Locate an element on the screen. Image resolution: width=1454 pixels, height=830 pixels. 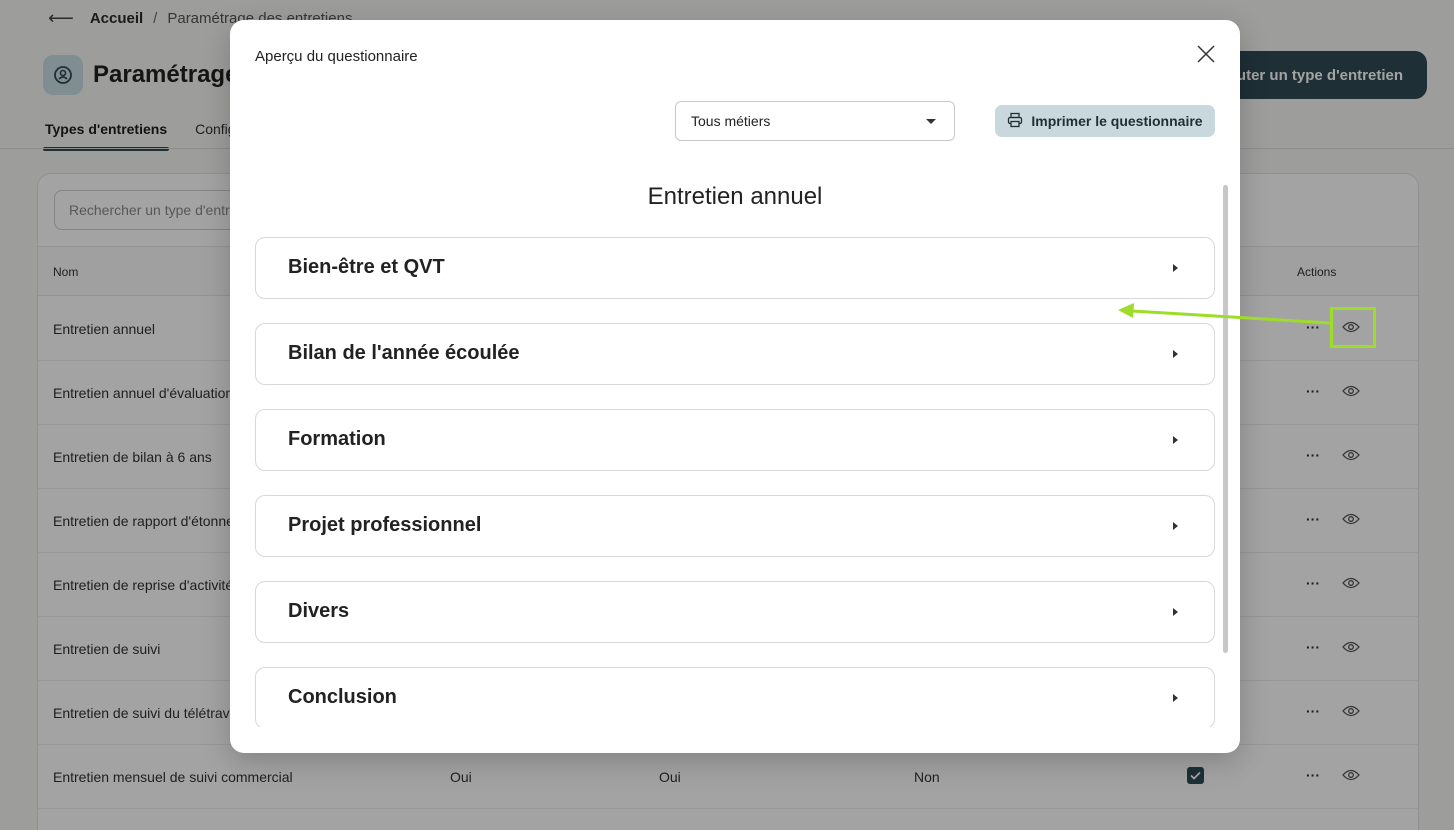
caret-down-icon is located at coordinates (931, 121).